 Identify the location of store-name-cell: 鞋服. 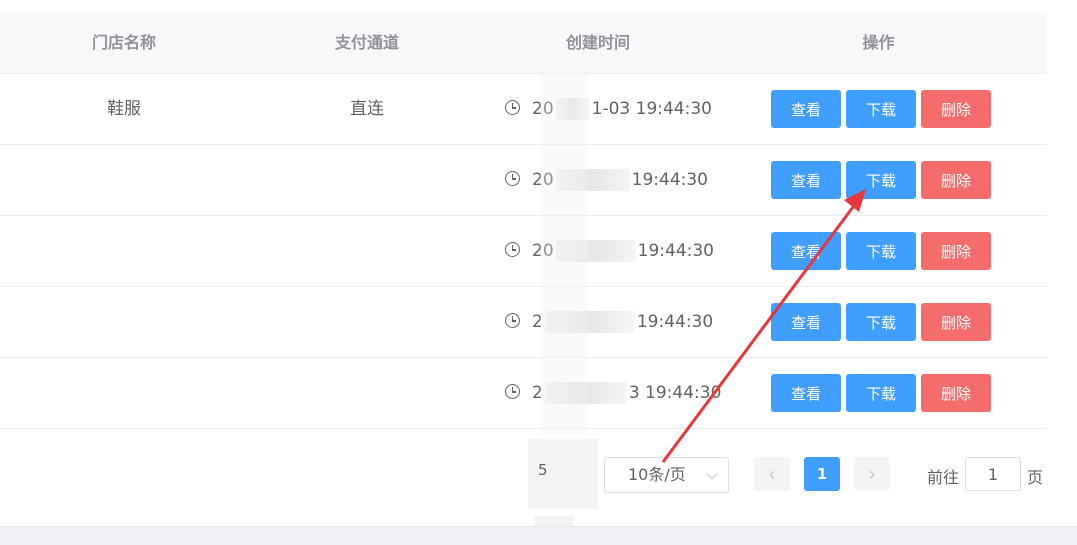
(124, 109).